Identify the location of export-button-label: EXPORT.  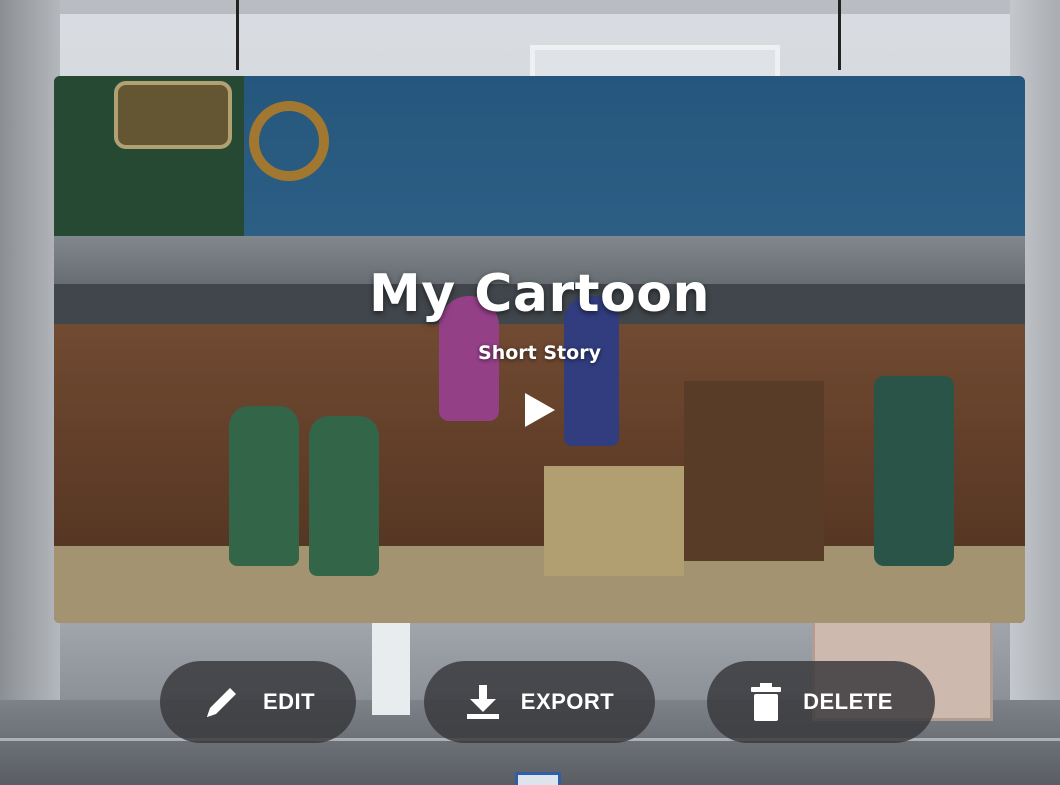
(567, 701).